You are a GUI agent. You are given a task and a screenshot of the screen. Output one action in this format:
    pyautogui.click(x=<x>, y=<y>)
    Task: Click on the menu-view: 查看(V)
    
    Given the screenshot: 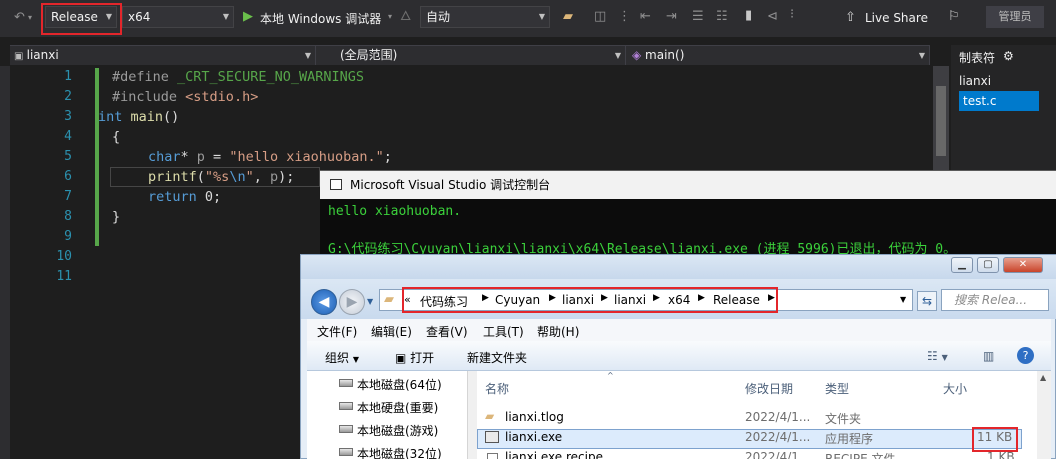 What is the action you would take?
    pyautogui.click(x=447, y=331)
    